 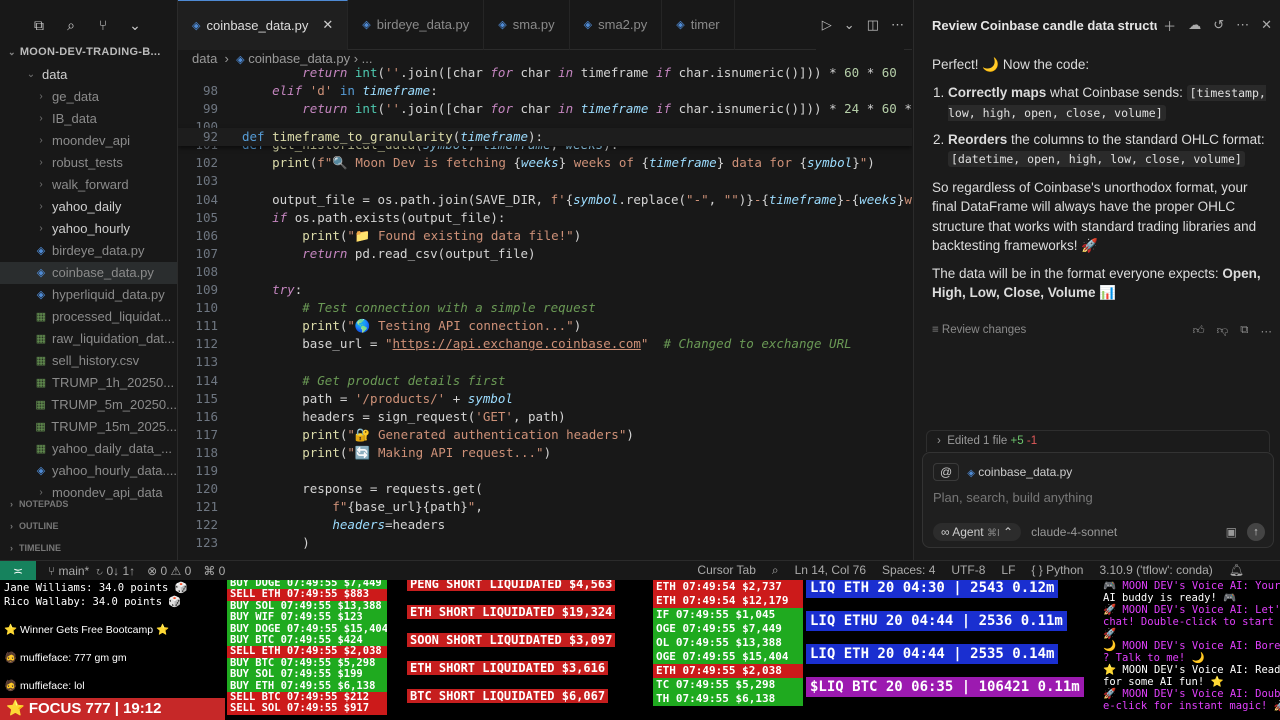 What do you see at coordinates (88, 75) in the screenshot?
I see `folder-data: ⌄ data` at bounding box center [88, 75].